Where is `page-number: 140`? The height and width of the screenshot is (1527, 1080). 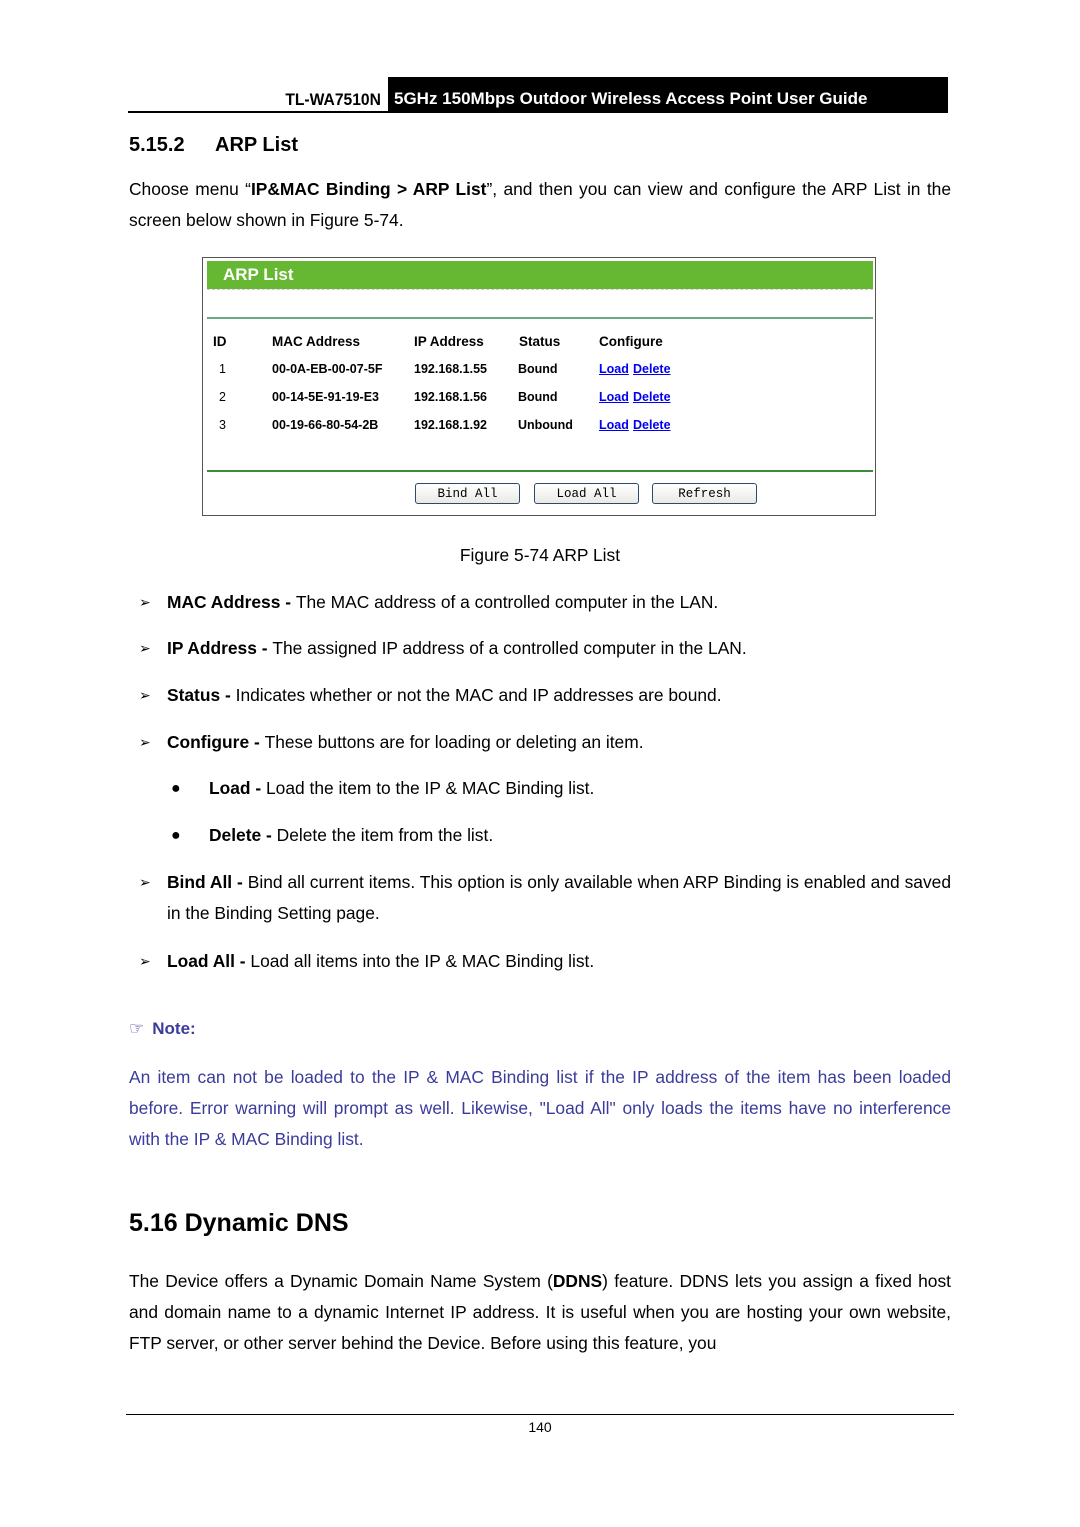
page-number: 140 is located at coordinates (540, 1427).